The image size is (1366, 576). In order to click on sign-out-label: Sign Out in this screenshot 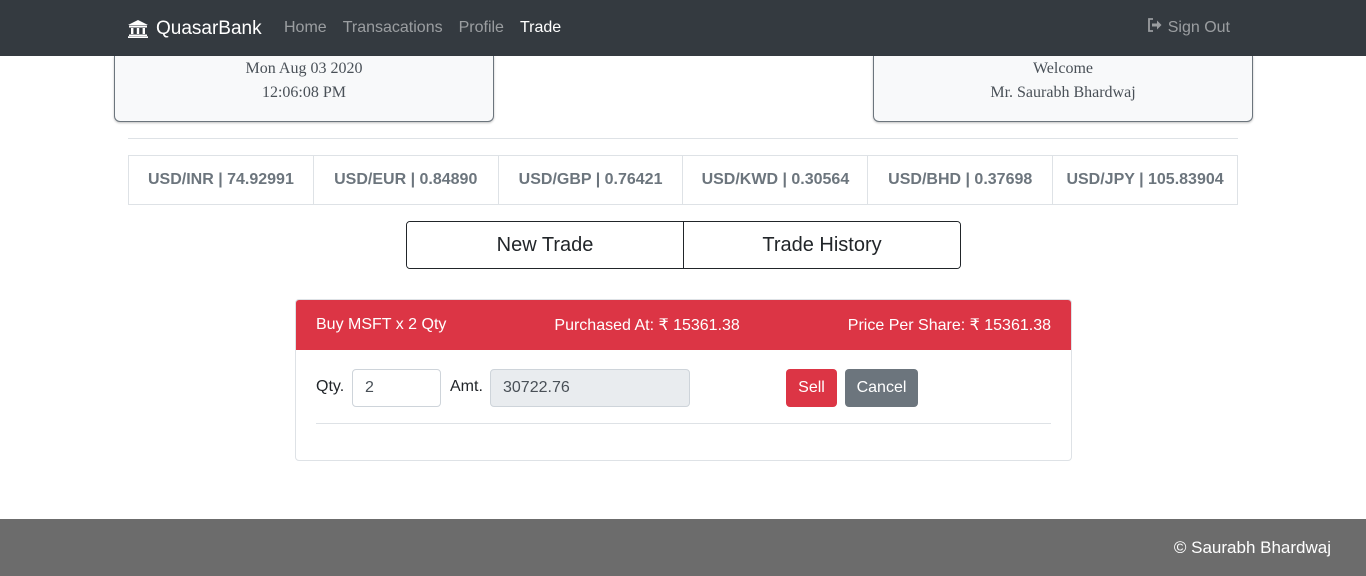, I will do `click(1198, 27)`.